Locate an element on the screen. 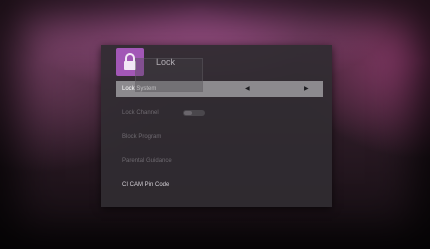 The height and width of the screenshot is (249, 430). menu-item-label: Block Program is located at coordinates (142, 137).